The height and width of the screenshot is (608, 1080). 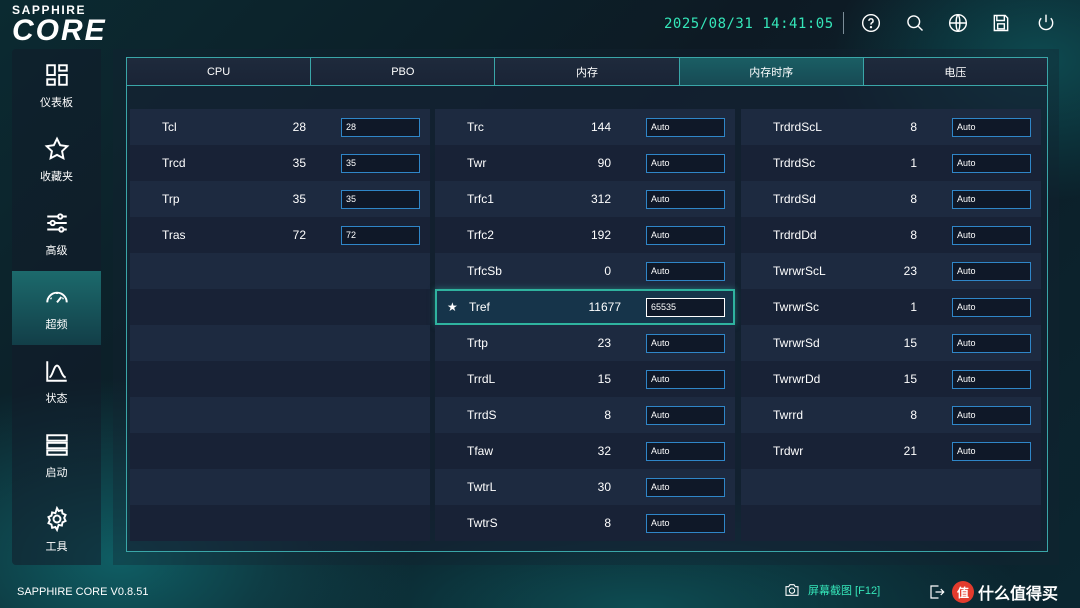 I want to click on tab-memory-timing: 内存时序, so click(x=771, y=71).